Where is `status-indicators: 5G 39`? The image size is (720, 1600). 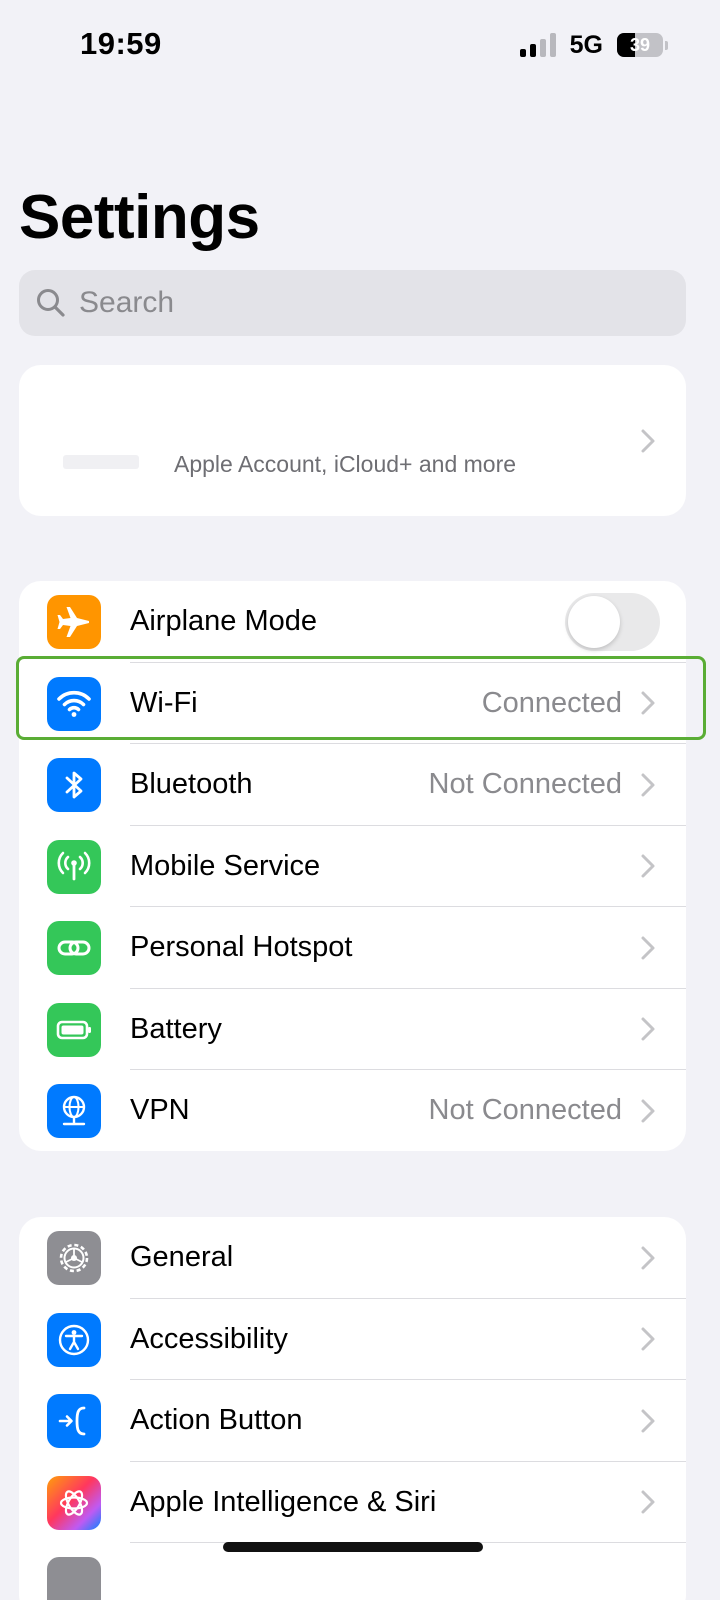 status-indicators: 5G 39 is located at coordinates (593, 45).